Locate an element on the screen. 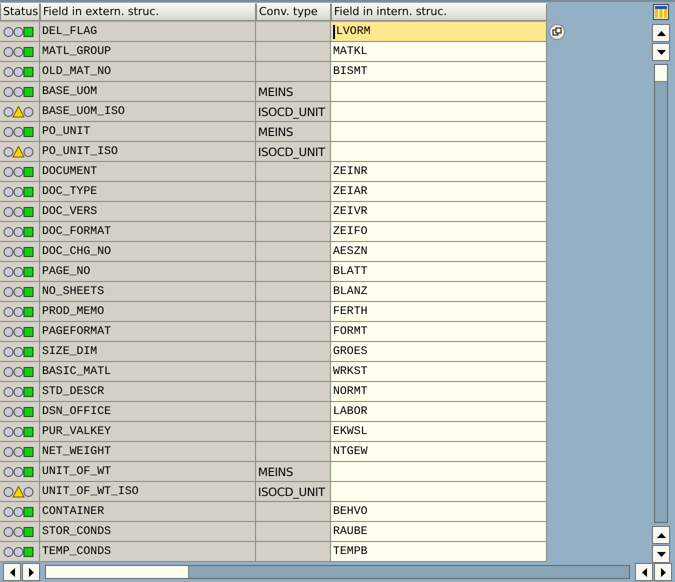 The image size is (675, 582). table-cell: MATL_GROUP is located at coordinates (148, 52).